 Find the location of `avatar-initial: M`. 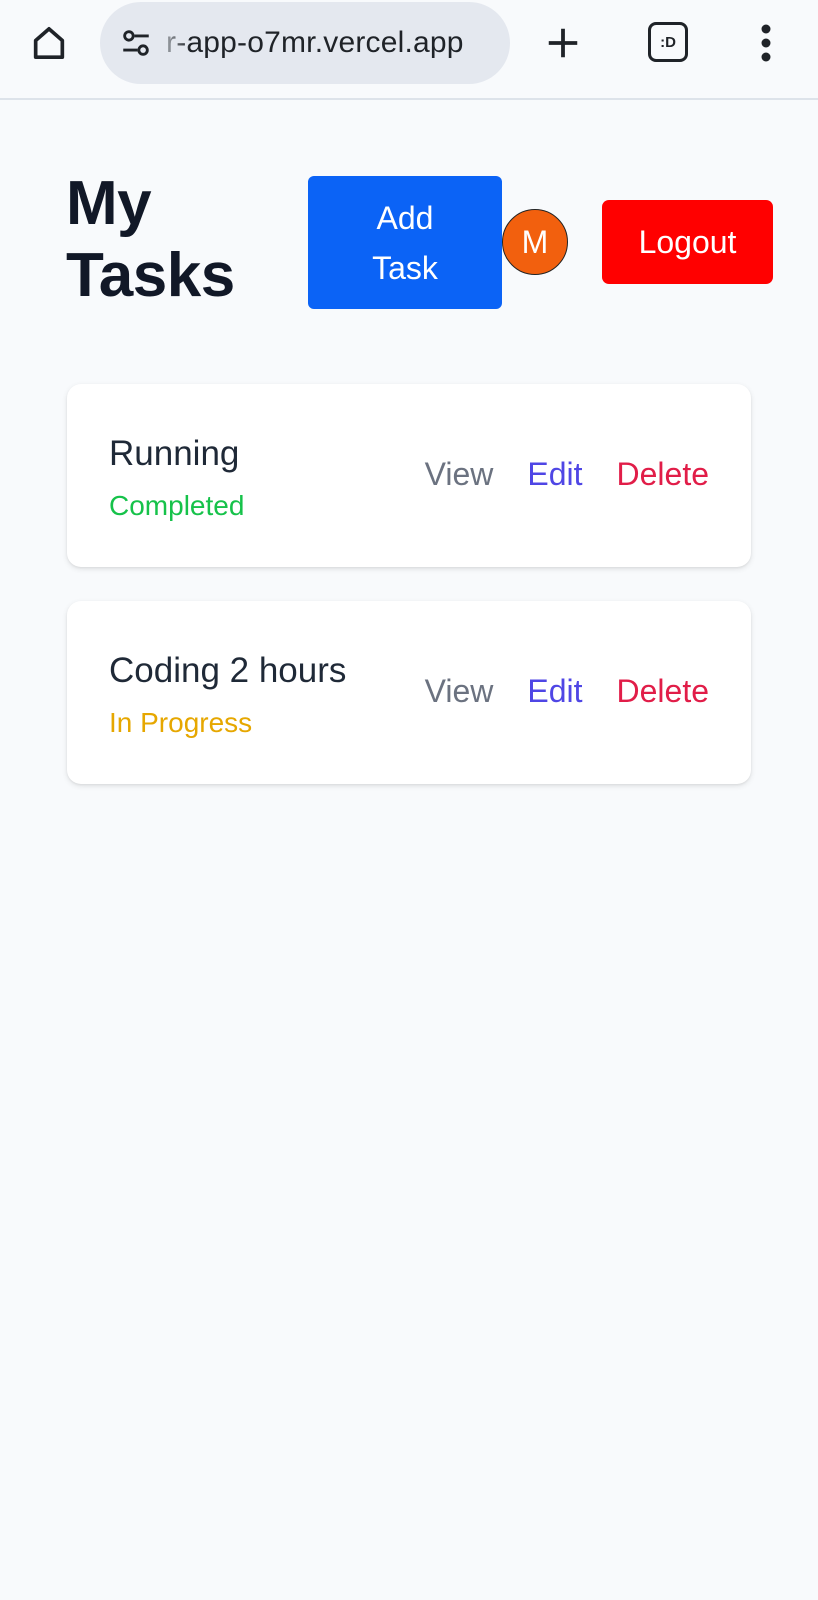

avatar-initial: M is located at coordinates (535, 241).